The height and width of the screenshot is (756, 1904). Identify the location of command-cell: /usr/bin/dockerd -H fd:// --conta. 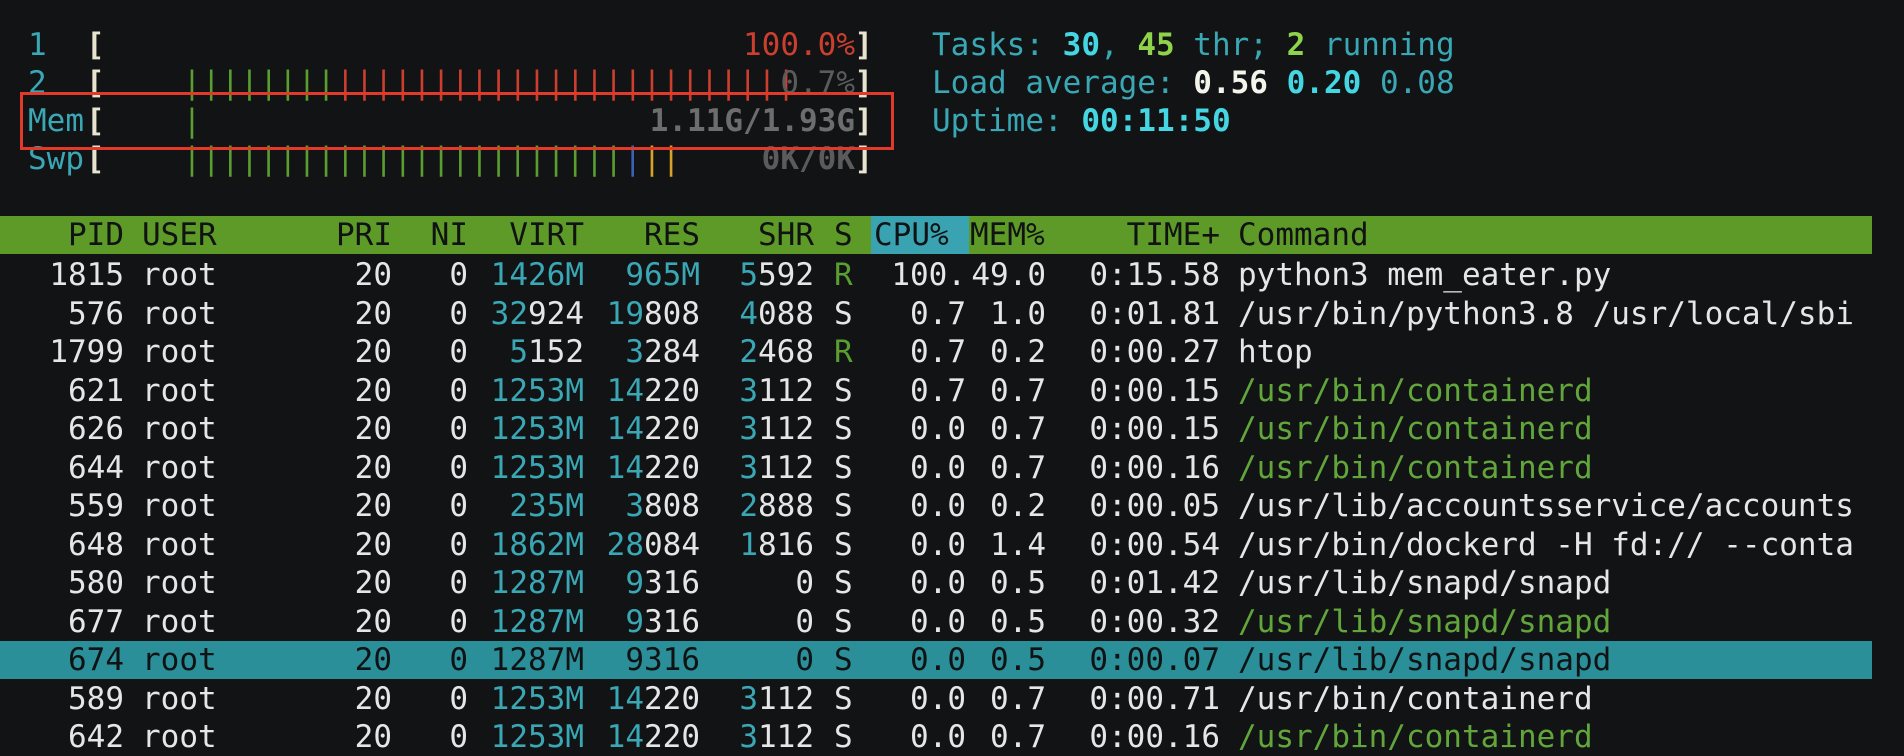
(1546, 544).